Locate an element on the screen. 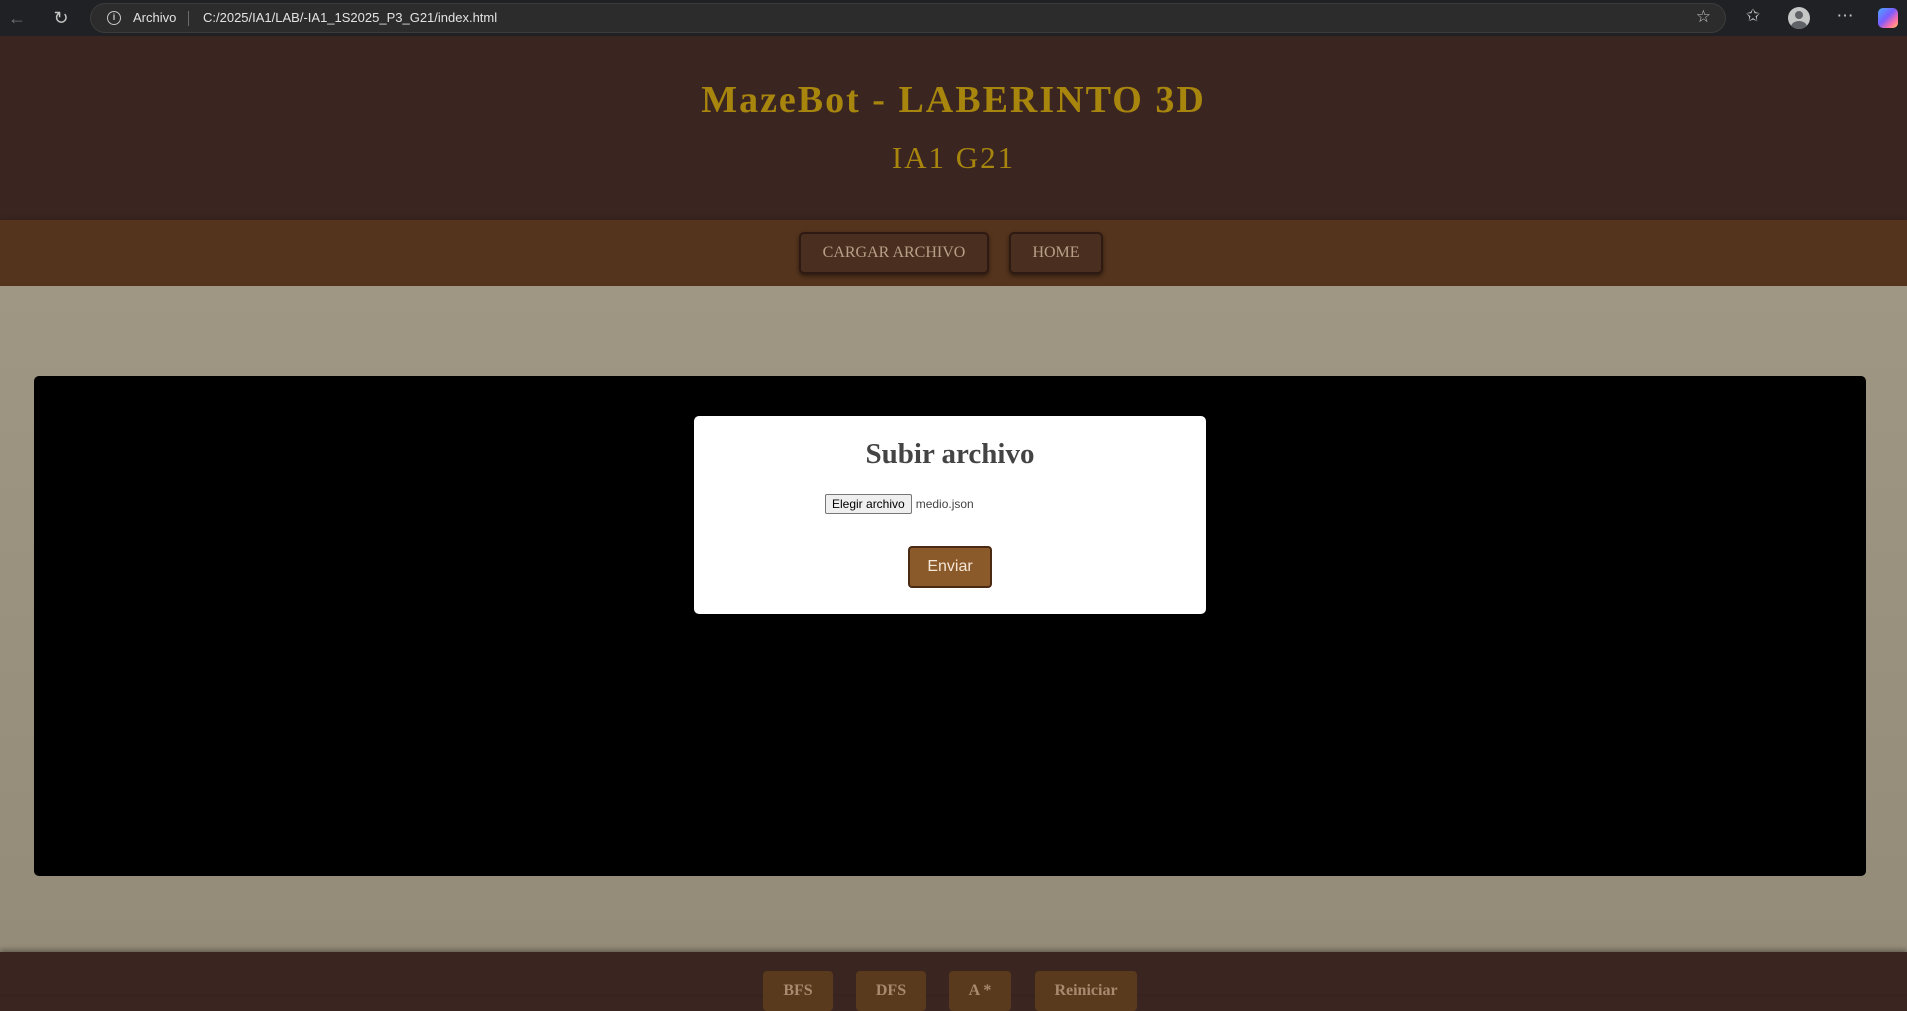 Image resolution: width=1907 pixels, height=1011 pixels. file-input: Elegir archivo medio.json is located at coordinates (899, 505).